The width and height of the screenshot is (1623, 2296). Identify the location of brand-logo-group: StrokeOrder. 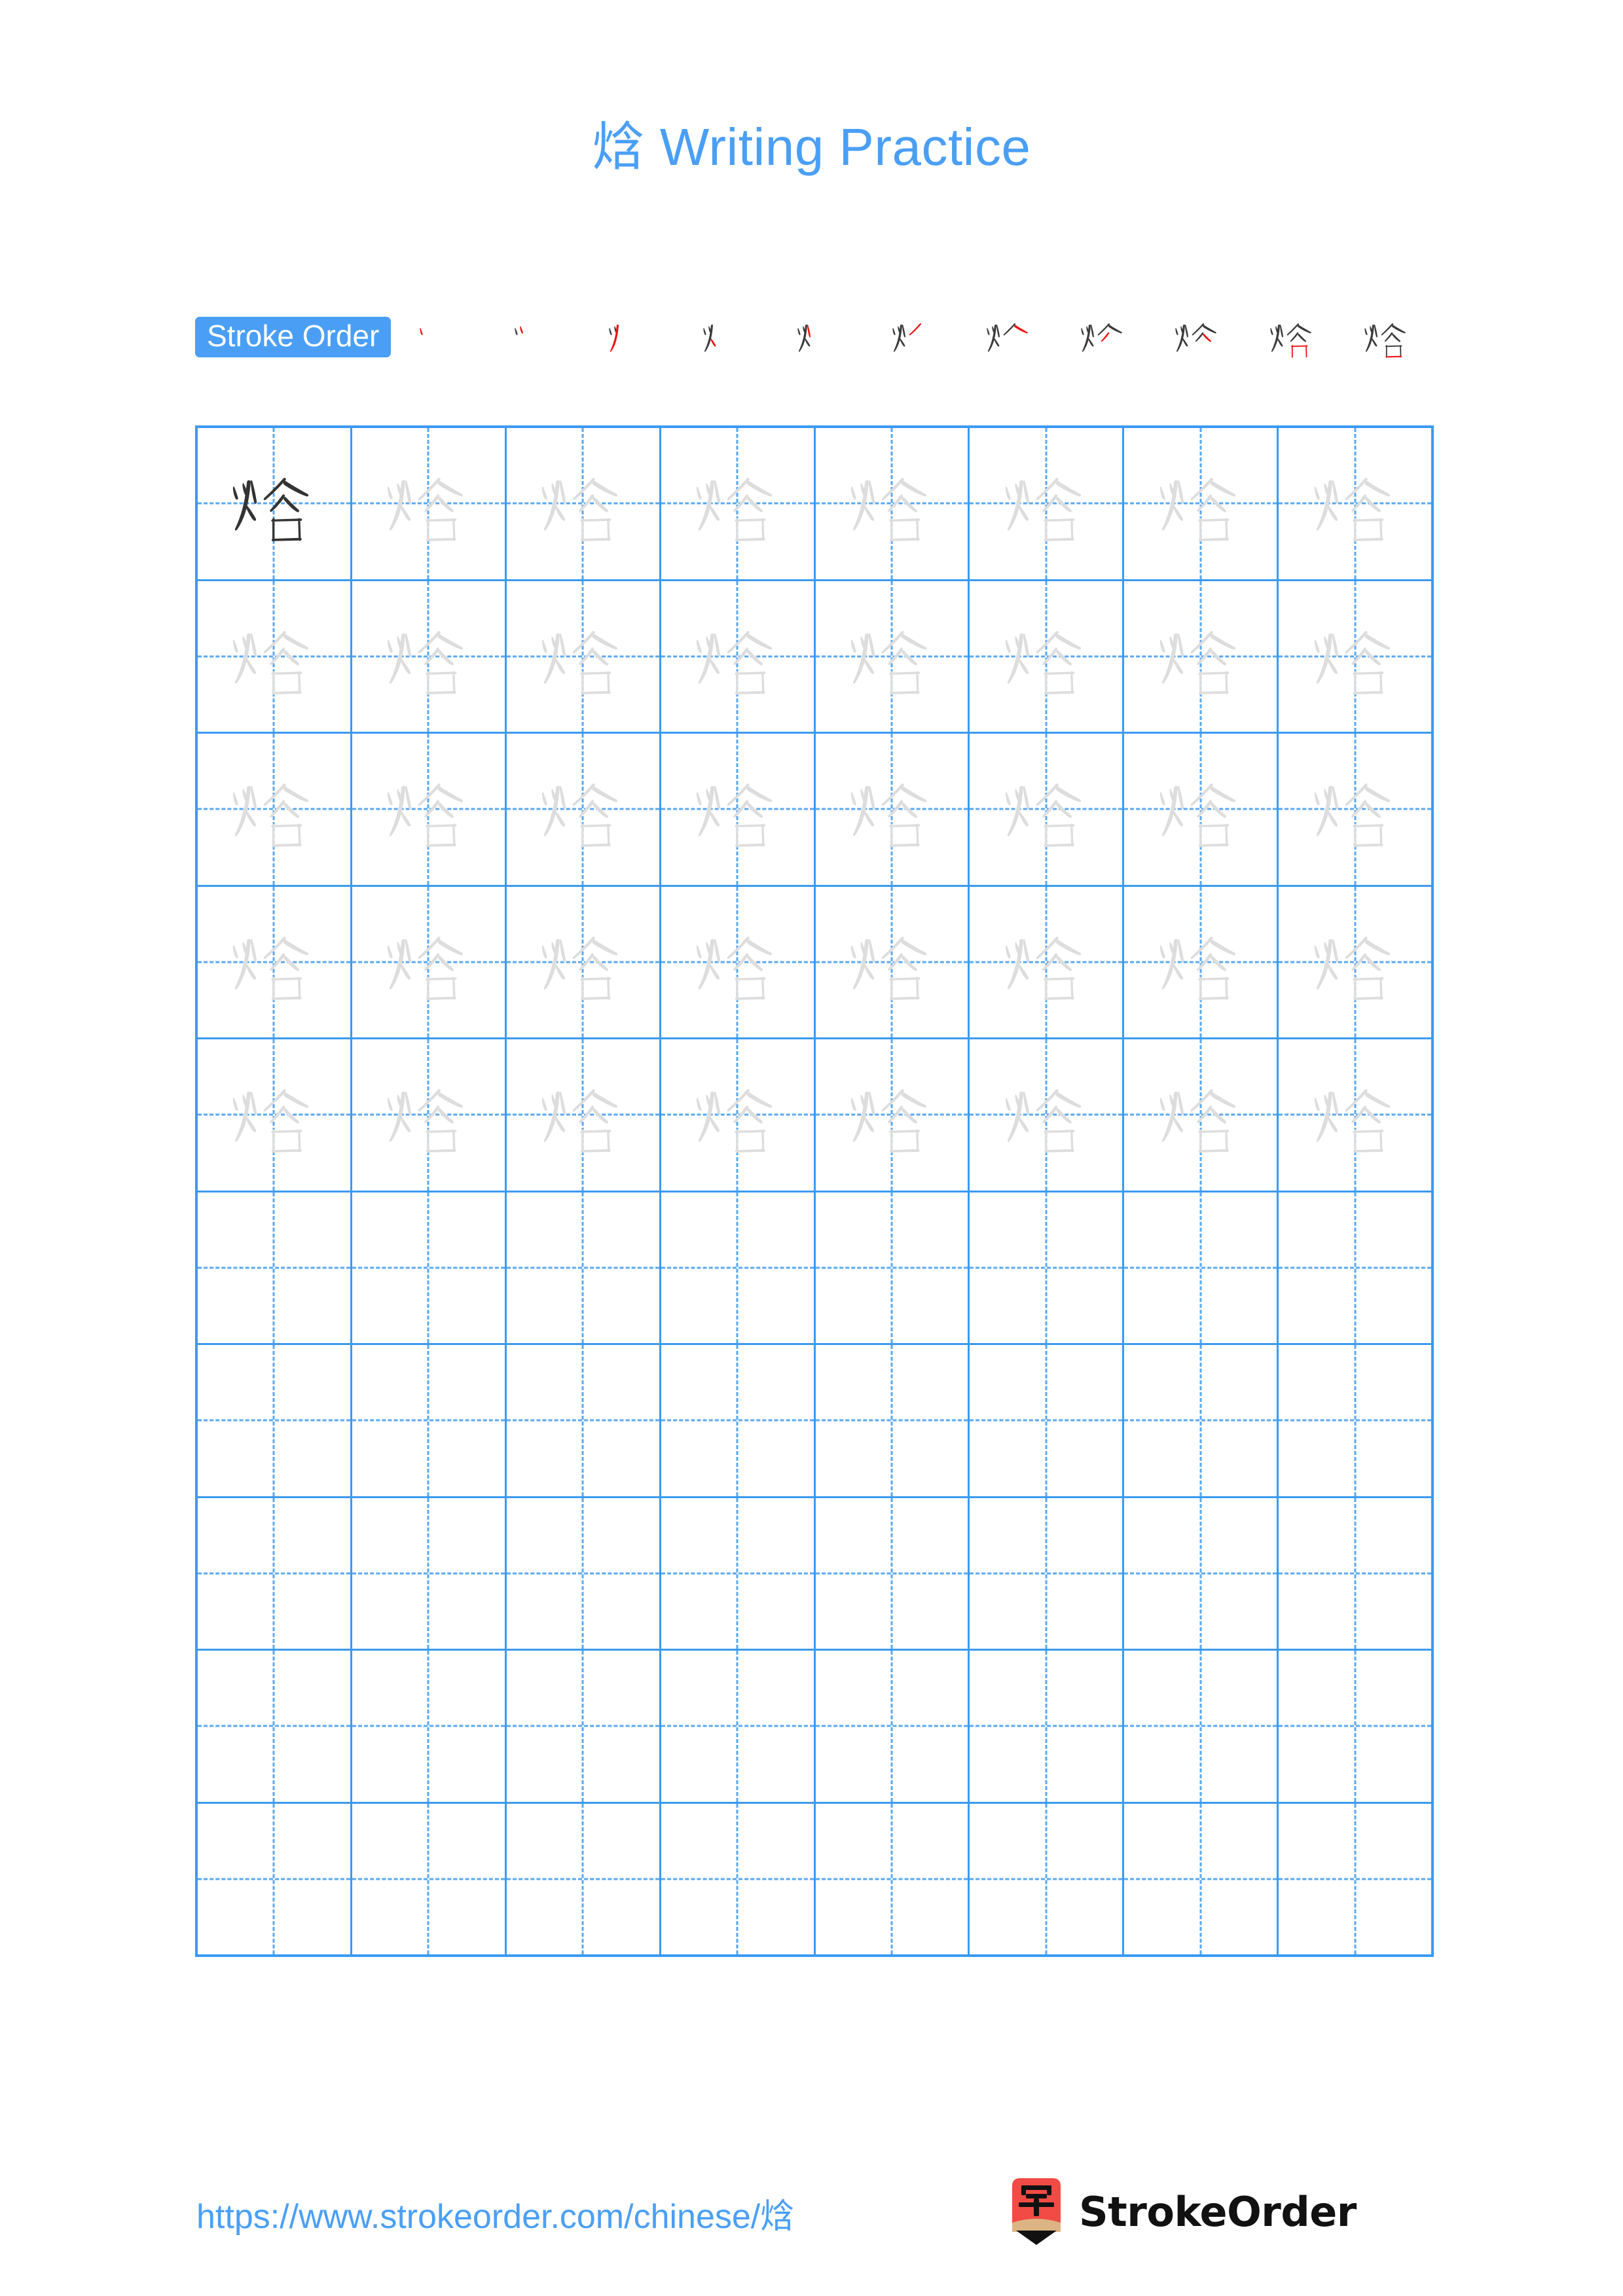
(1182, 2211).